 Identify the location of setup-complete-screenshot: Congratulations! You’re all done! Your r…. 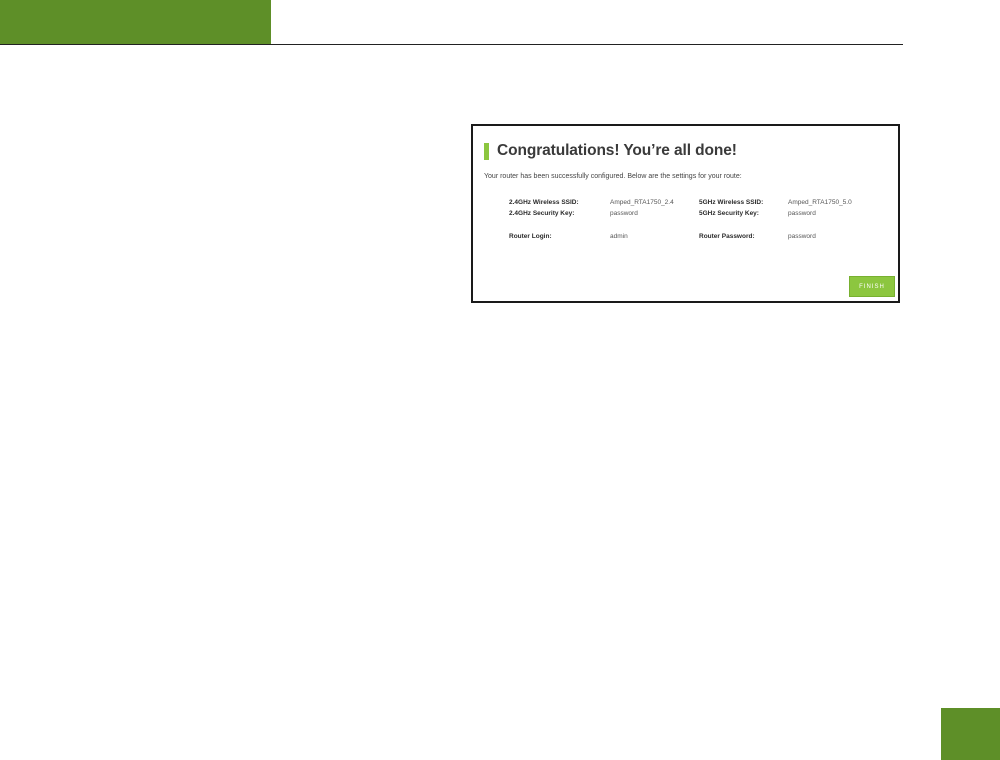
(685, 213).